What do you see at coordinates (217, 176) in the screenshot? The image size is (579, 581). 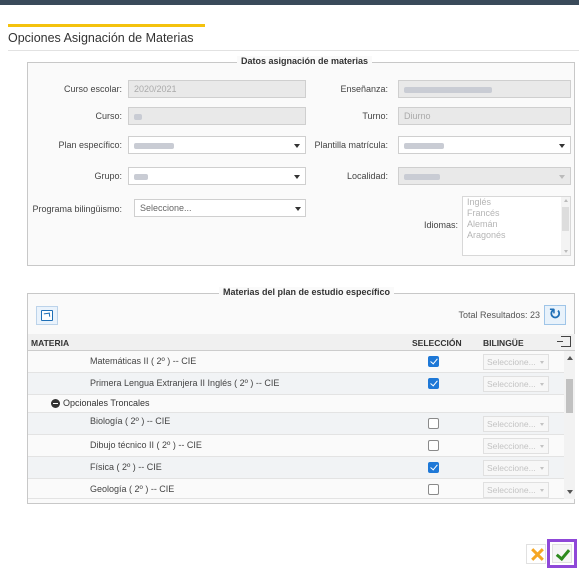 I see `grupo-select` at bounding box center [217, 176].